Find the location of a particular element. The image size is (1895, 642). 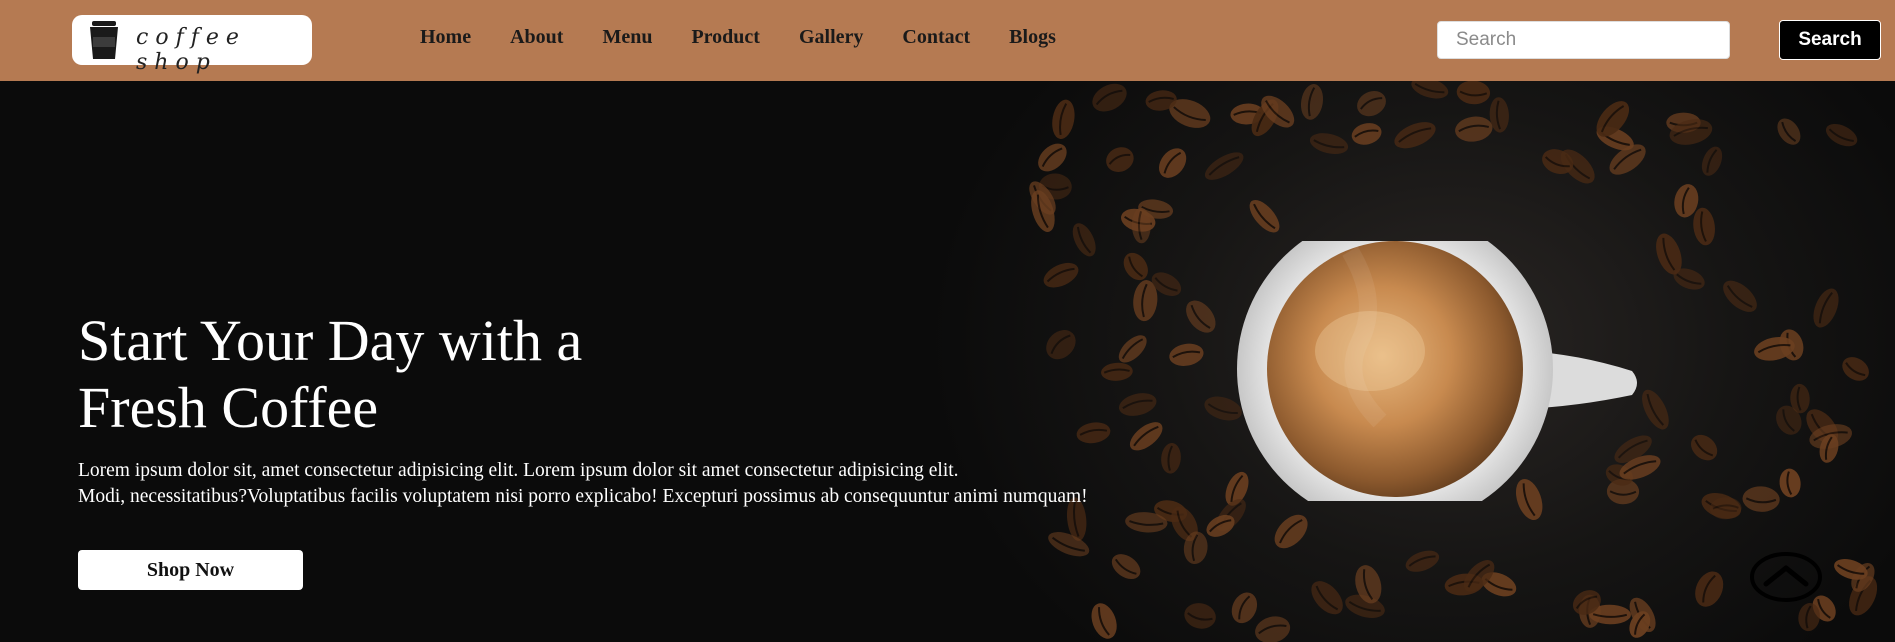

hero-title-line2: Fresh Coffee is located at coordinates (228, 407).